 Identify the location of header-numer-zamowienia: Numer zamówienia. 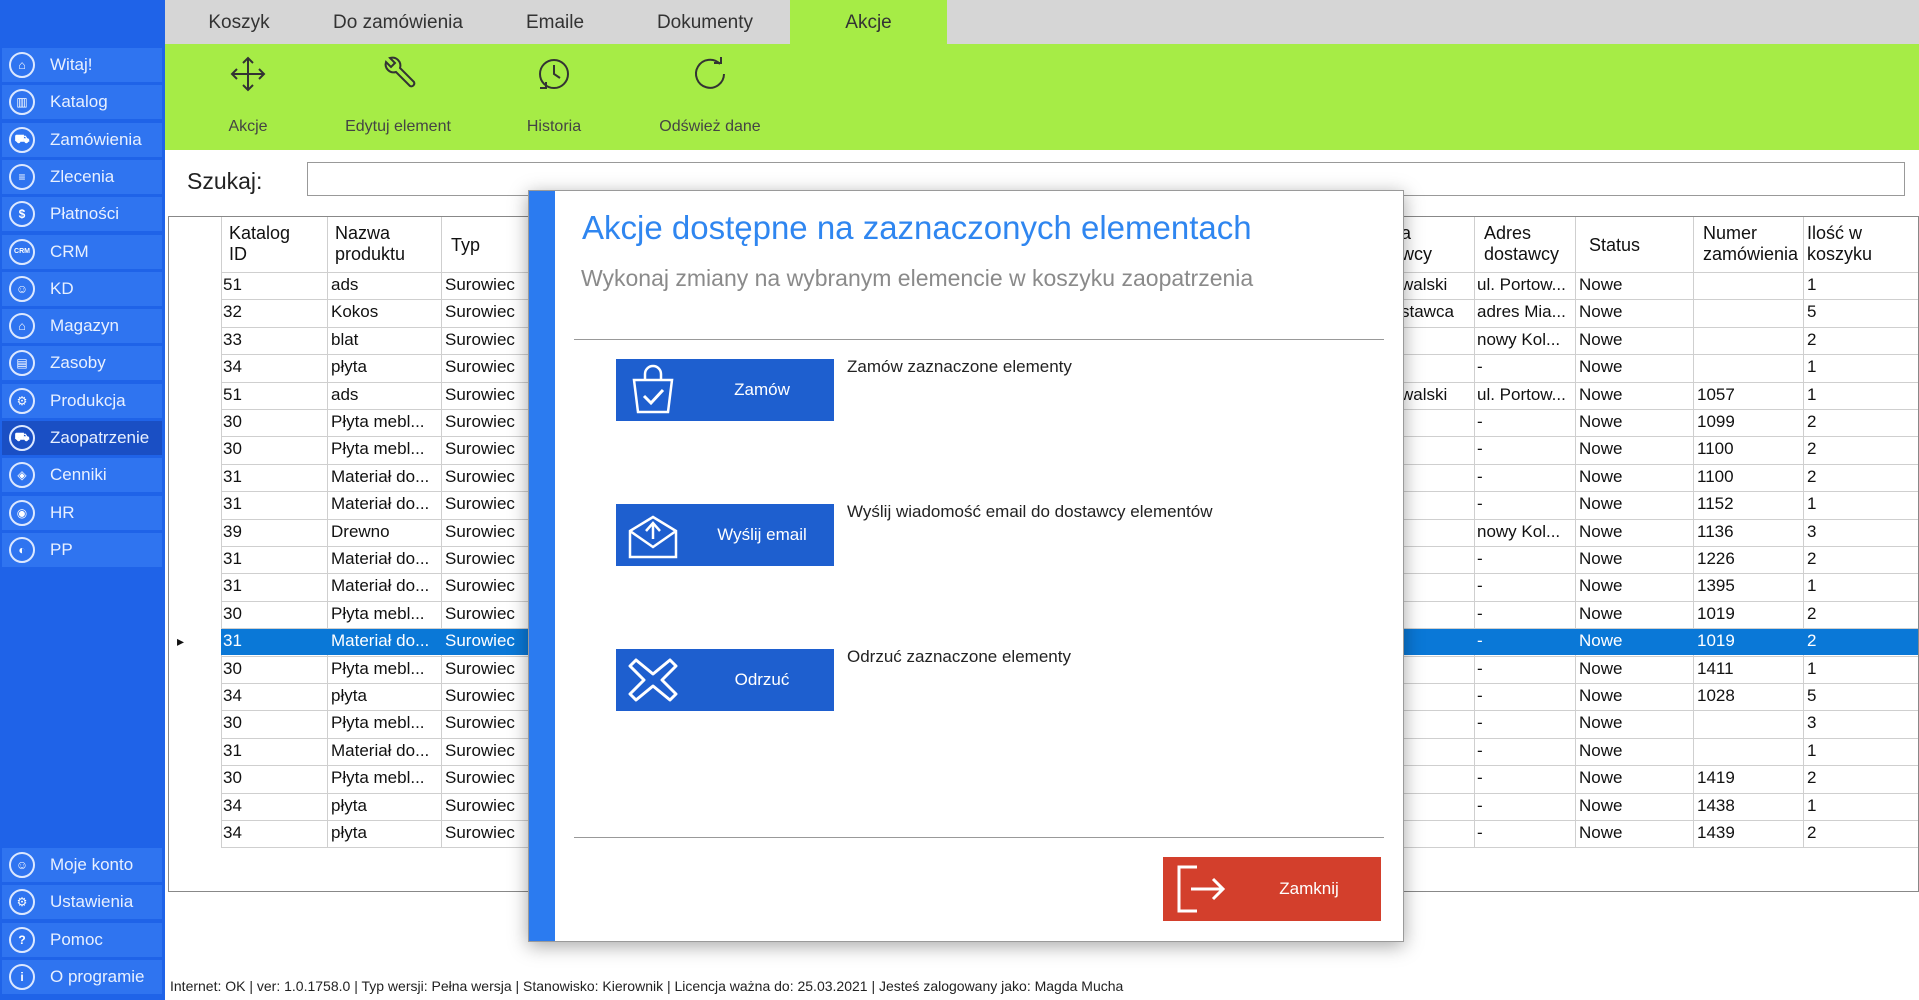
(1751, 244).